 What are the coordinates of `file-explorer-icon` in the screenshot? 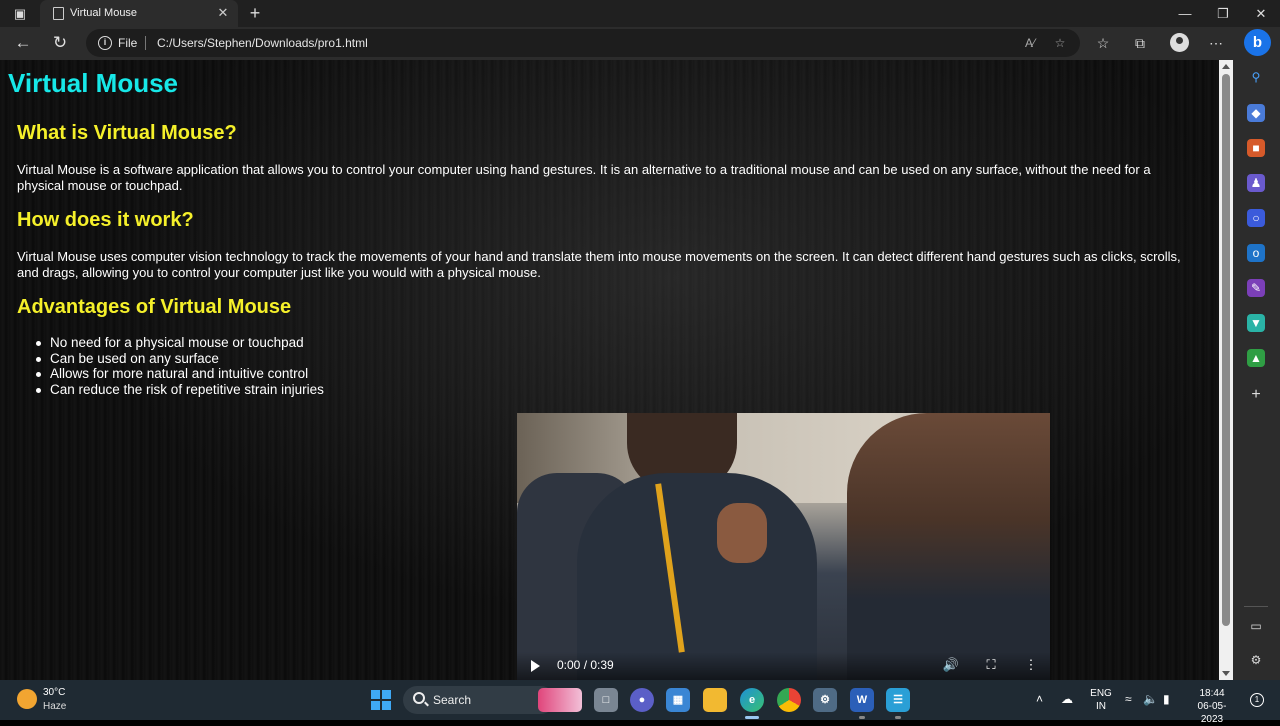 It's located at (715, 700).